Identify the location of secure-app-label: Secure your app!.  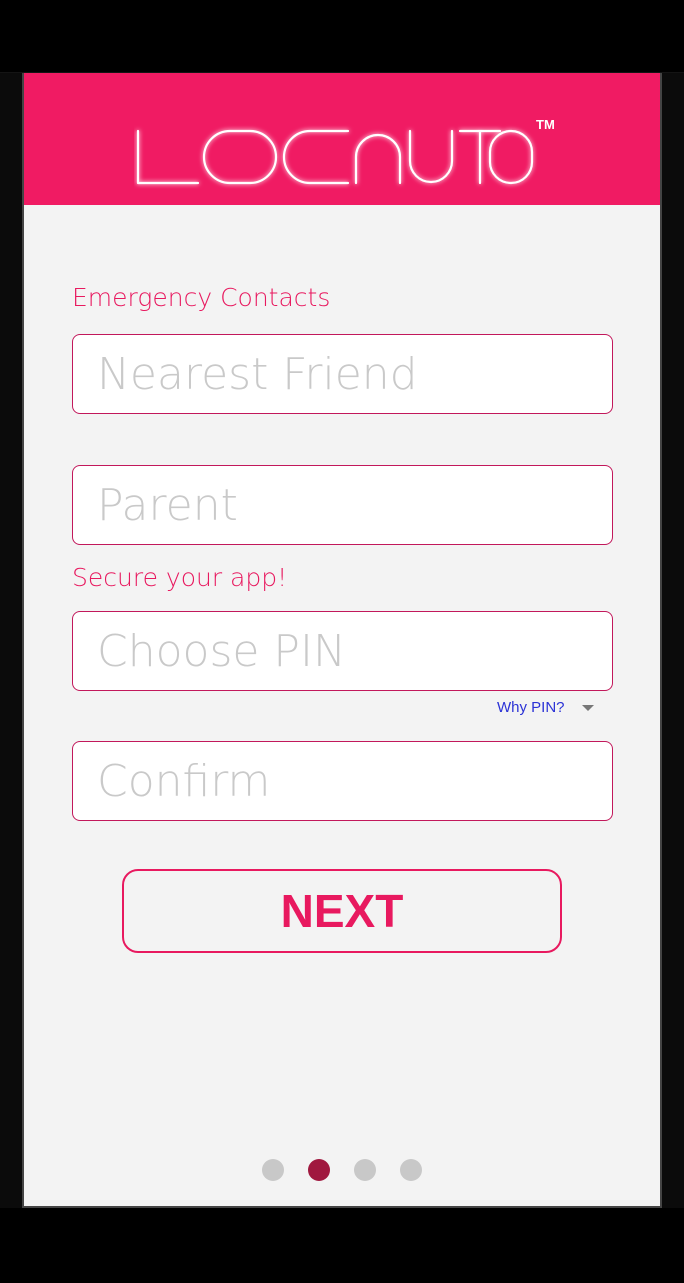
(180, 577).